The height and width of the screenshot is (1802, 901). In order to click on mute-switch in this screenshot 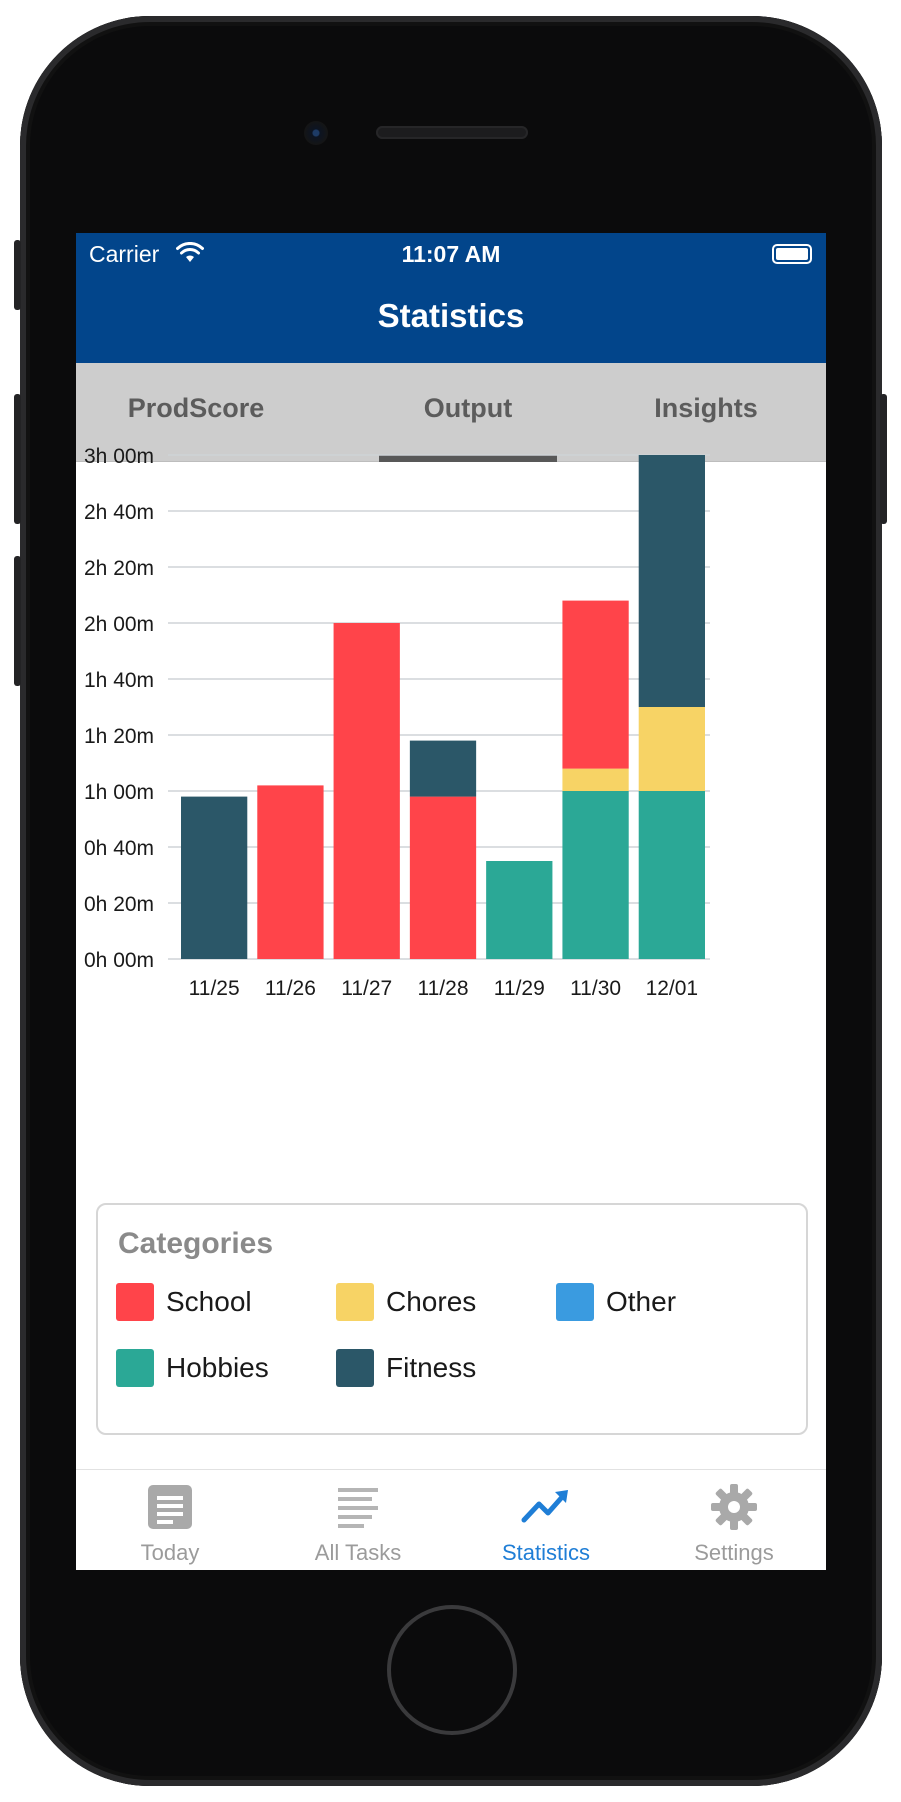, I will do `click(17, 275)`.